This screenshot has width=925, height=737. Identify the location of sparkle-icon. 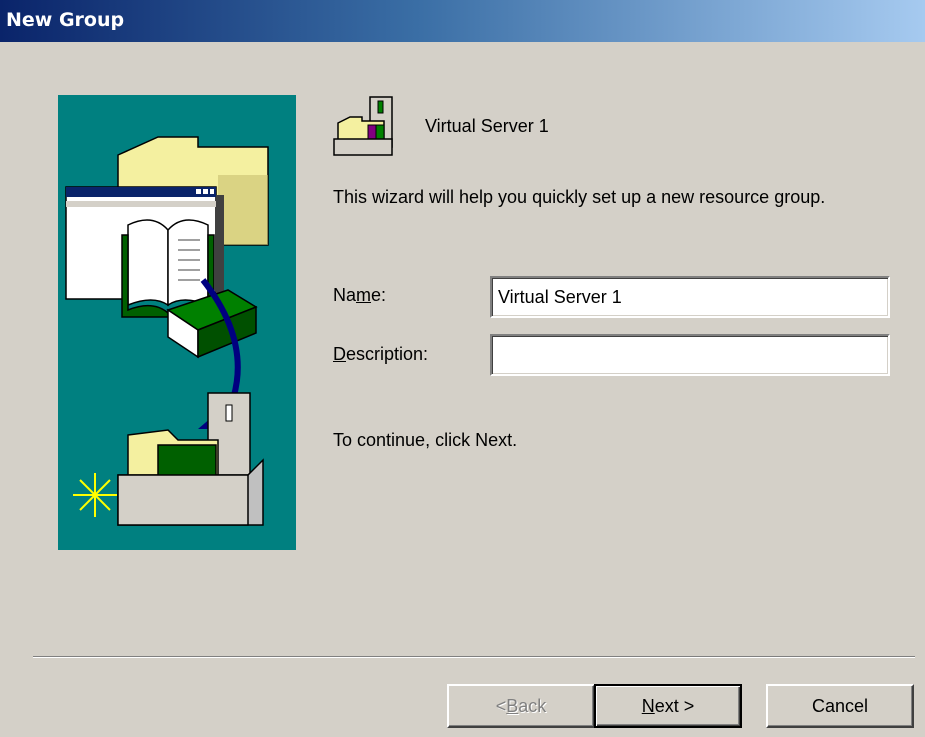
(95, 495).